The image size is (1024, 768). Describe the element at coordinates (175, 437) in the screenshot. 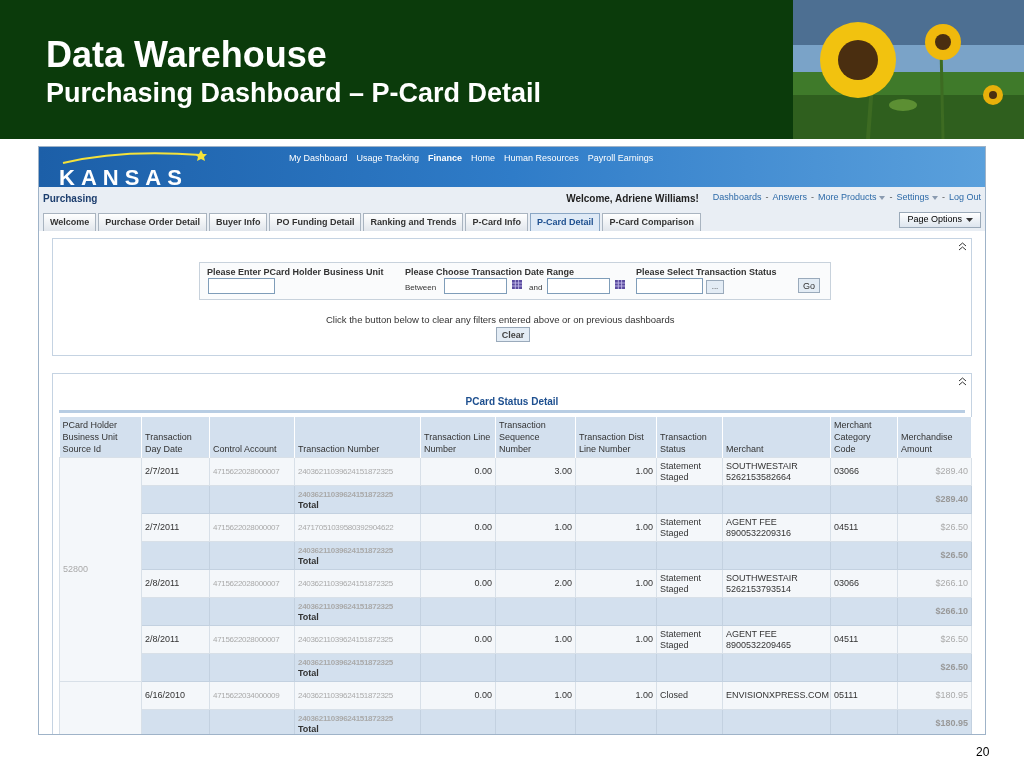

I see `column-header: Transaction Day Date` at that location.